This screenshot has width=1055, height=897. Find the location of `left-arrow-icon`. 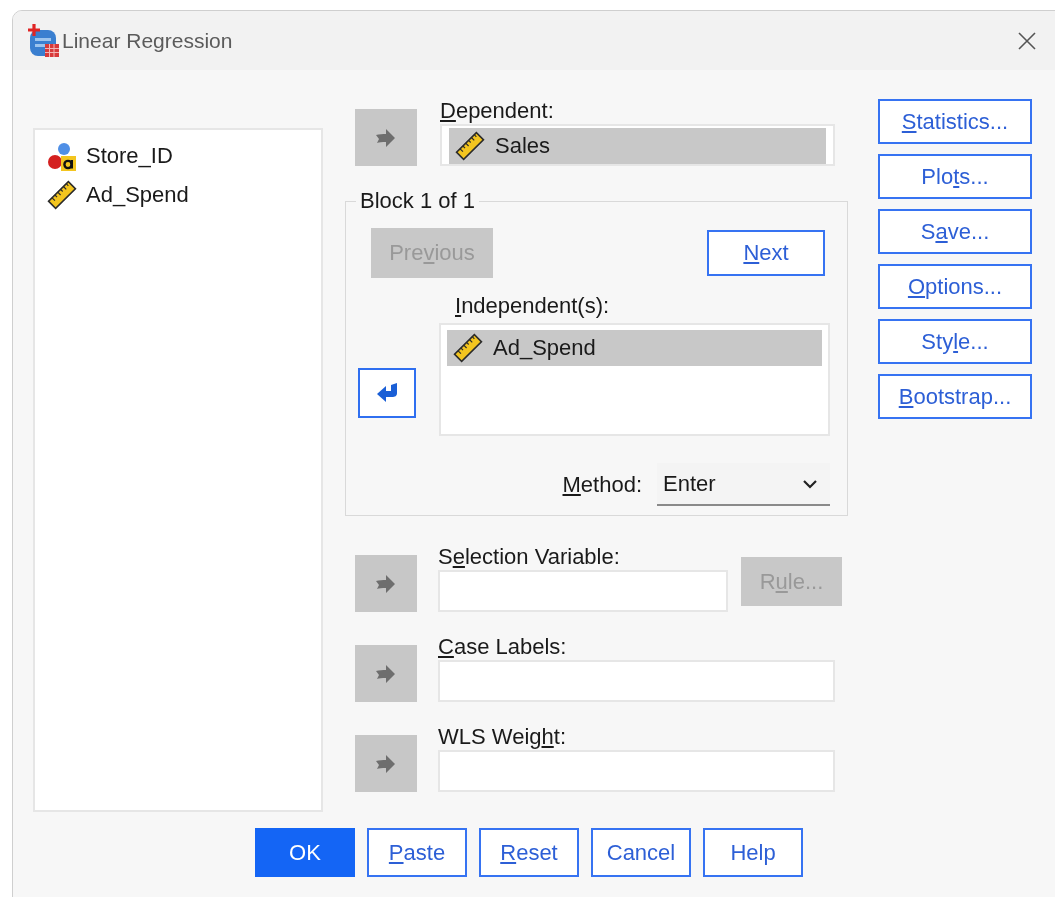

left-arrow-icon is located at coordinates (387, 393).